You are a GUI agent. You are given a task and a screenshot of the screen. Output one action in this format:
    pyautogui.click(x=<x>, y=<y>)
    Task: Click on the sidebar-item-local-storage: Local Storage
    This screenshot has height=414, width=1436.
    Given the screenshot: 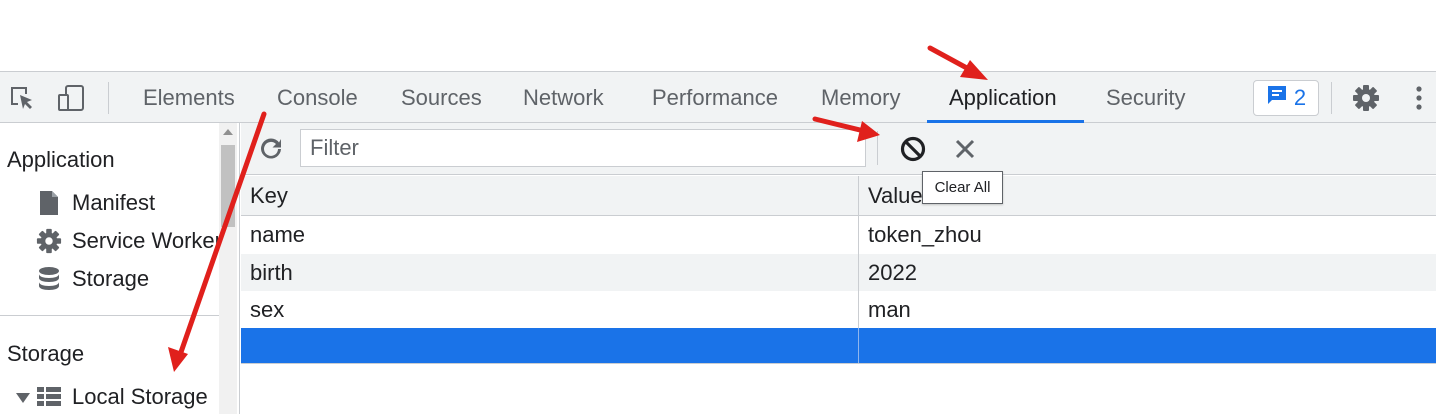 What is the action you would take?
    pyautogui.click(x=122, y=397)
    